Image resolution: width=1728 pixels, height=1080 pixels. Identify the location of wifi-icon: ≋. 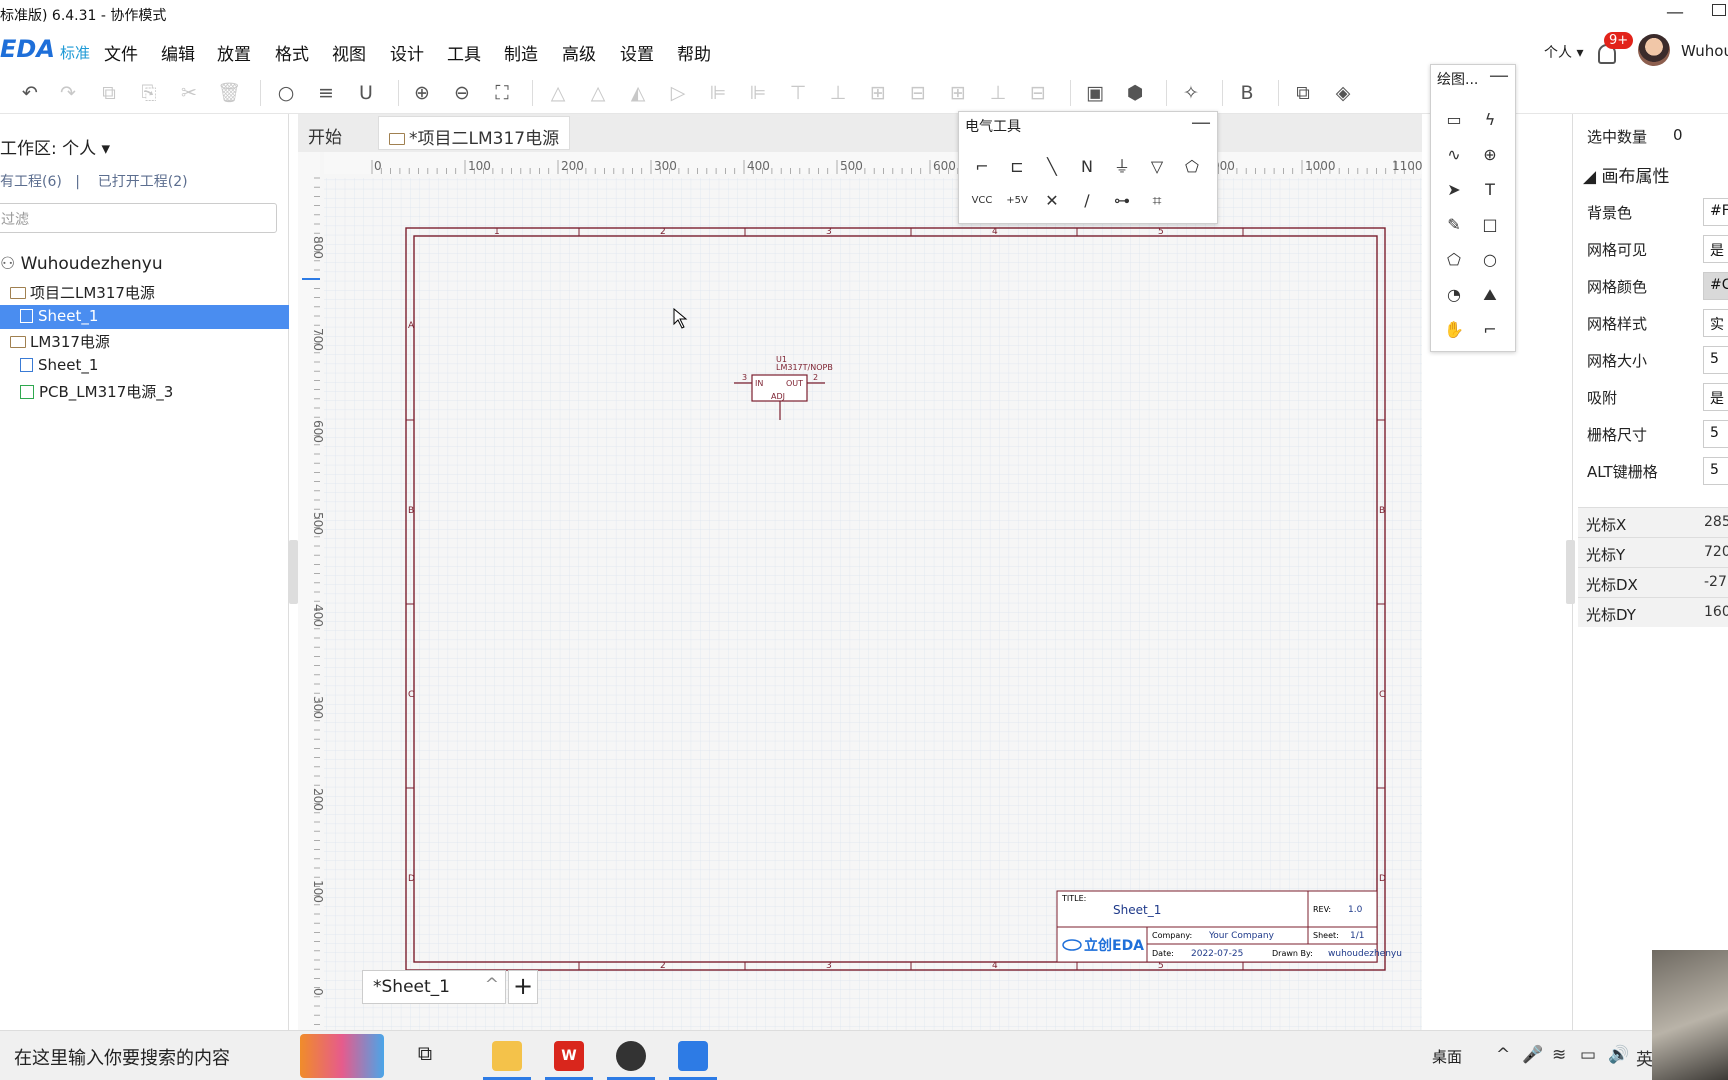
(1559, 1055).